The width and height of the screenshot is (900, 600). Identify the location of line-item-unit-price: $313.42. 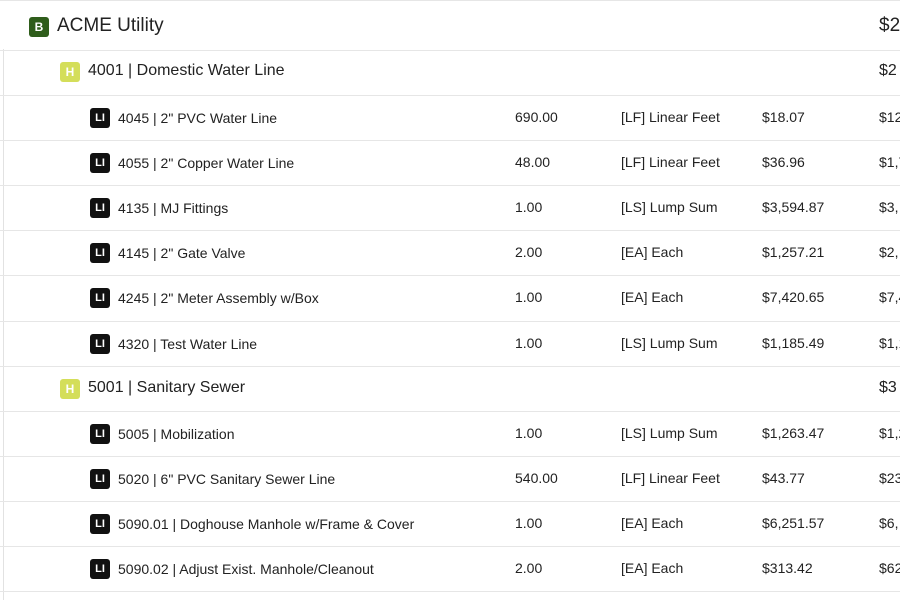
(787, 568).